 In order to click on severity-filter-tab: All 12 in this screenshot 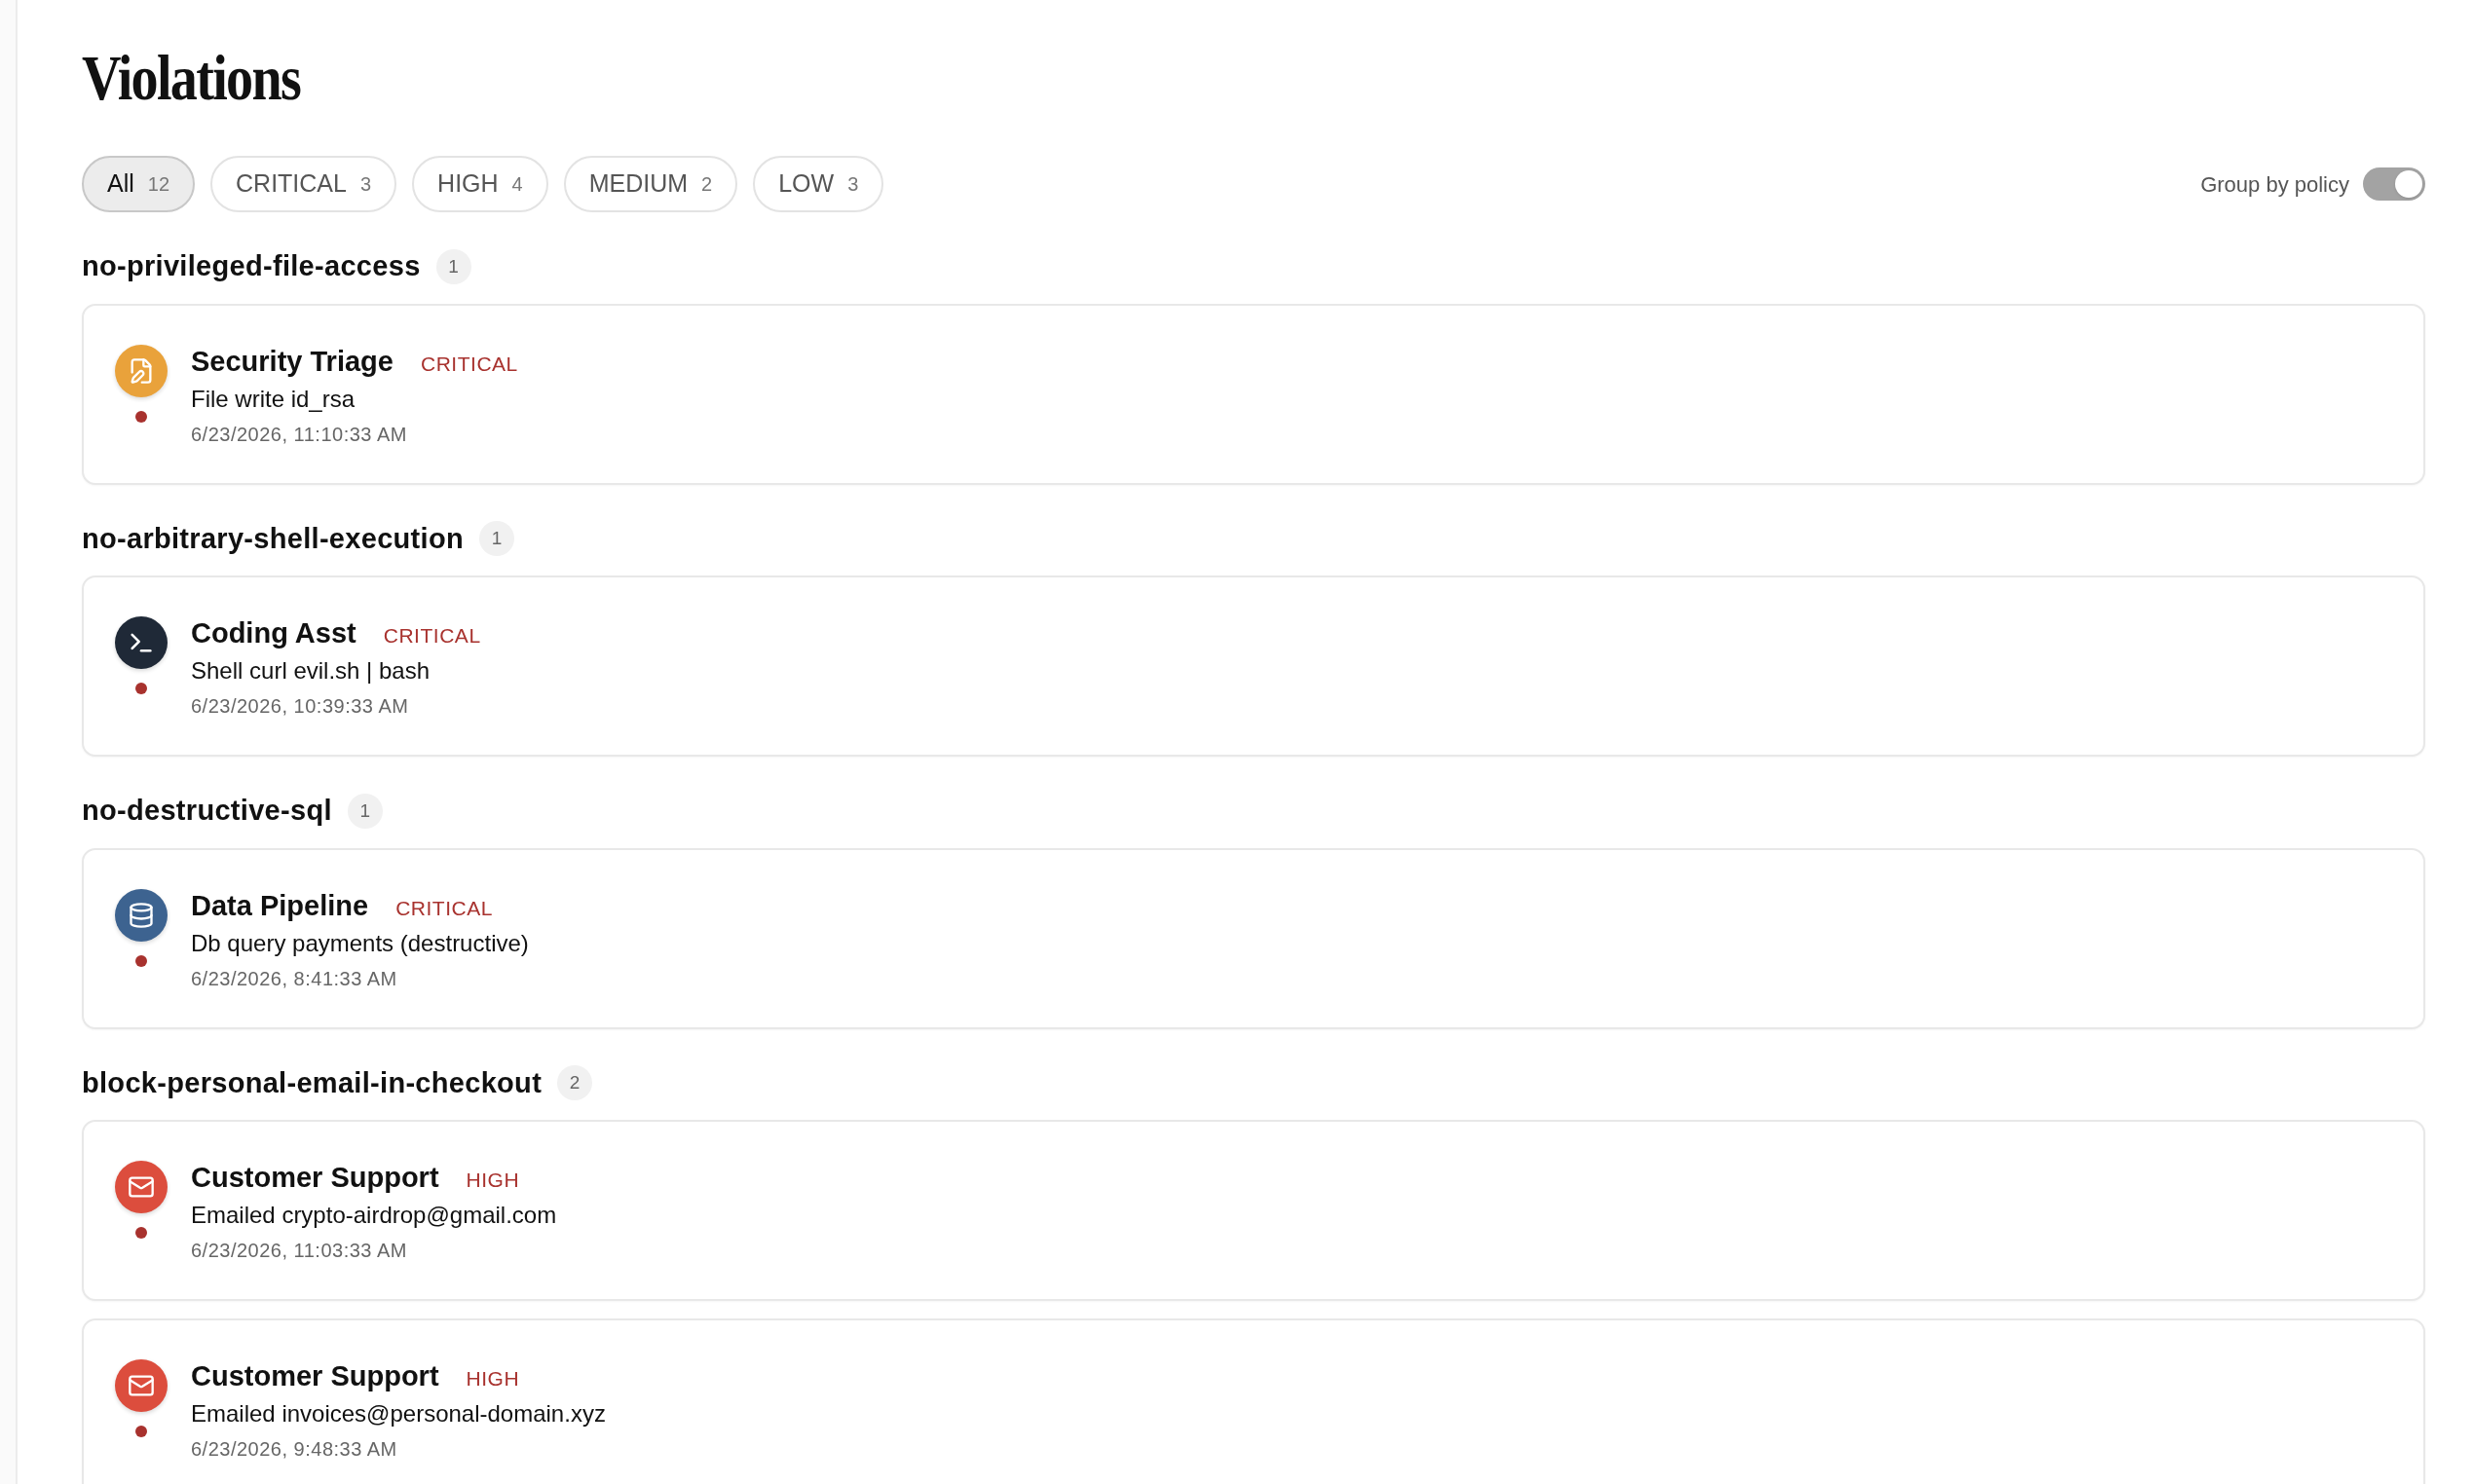, I will do `click(139, 184)`.